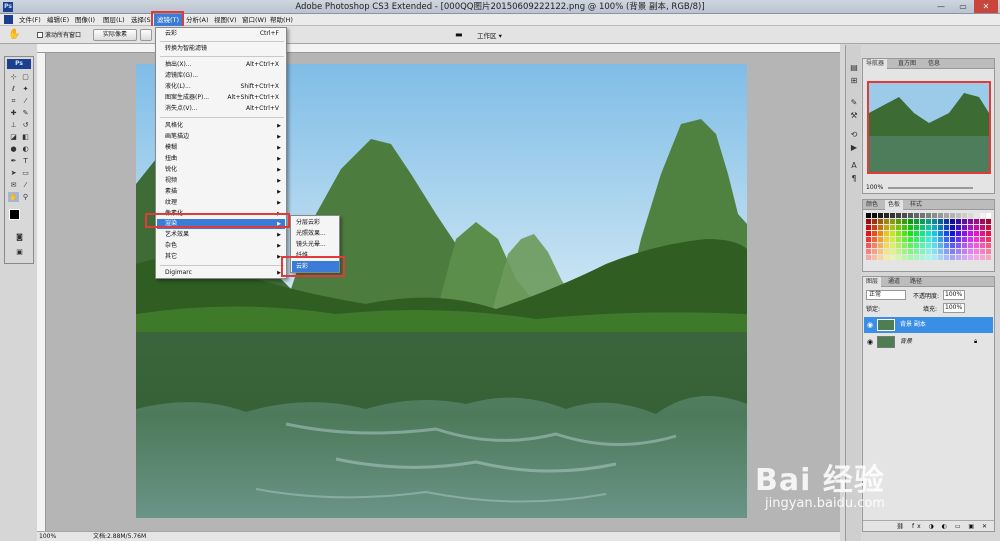  What do you see at coordinates (221, 257) in the screenshot?
I see `menu-item-other: 其它 ▶` at bounding box center [221, 257].